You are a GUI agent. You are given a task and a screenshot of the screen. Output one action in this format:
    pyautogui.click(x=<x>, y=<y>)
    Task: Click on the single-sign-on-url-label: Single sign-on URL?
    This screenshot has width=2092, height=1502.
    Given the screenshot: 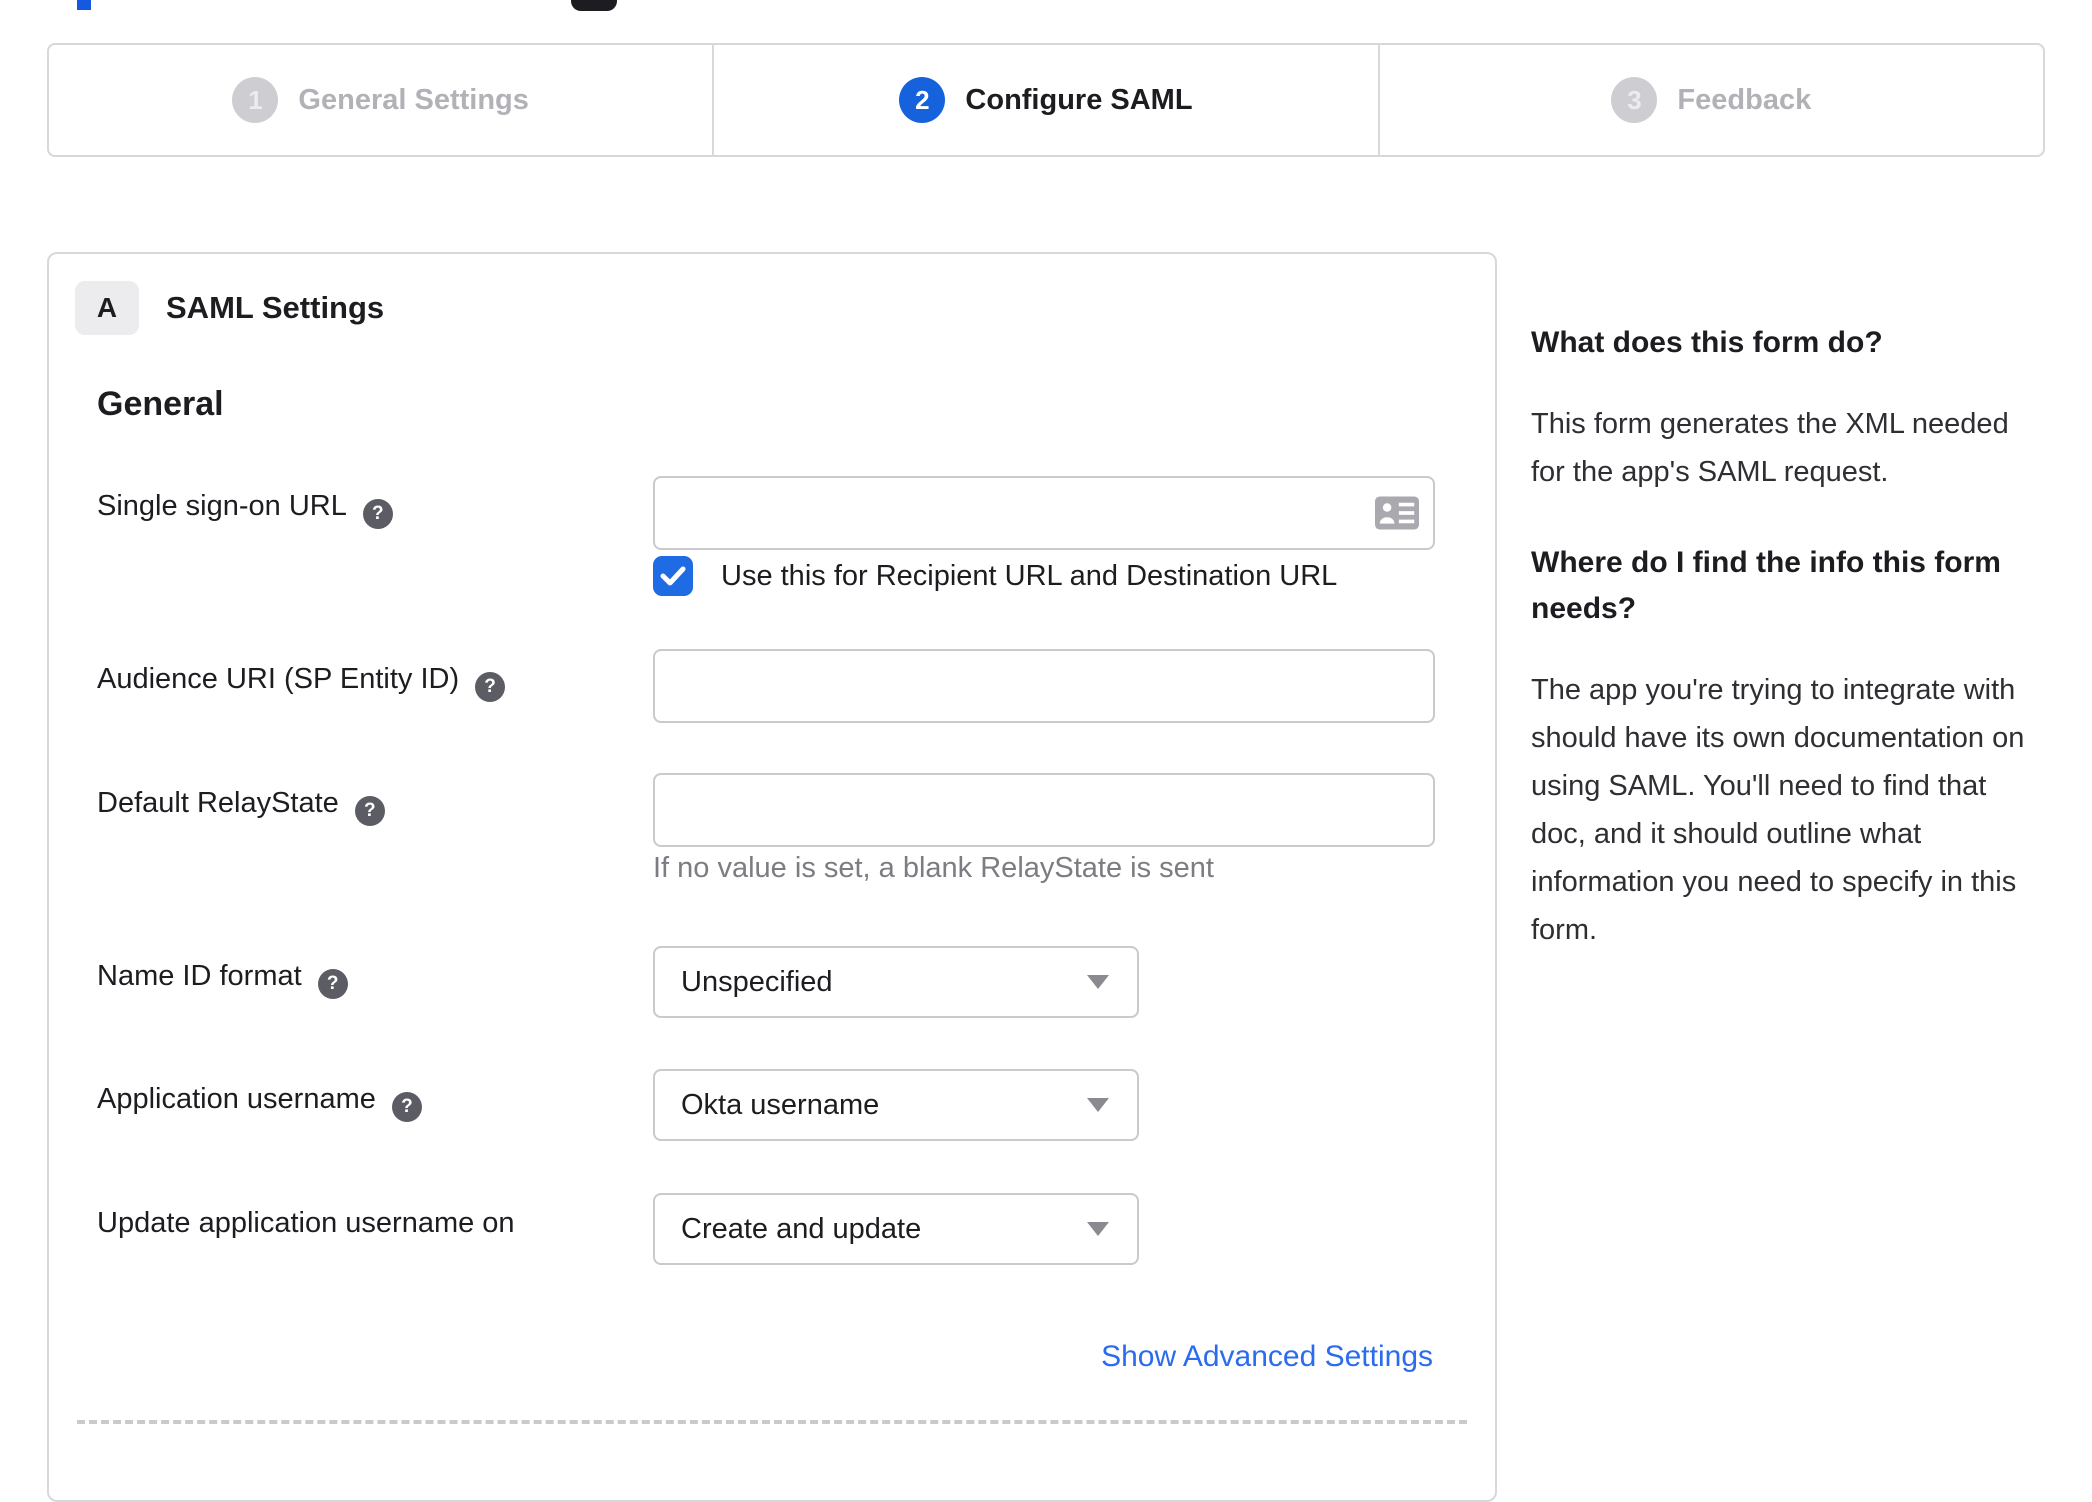 What is the action you would take?
    pyautogui.click(x=245, y=509)
    